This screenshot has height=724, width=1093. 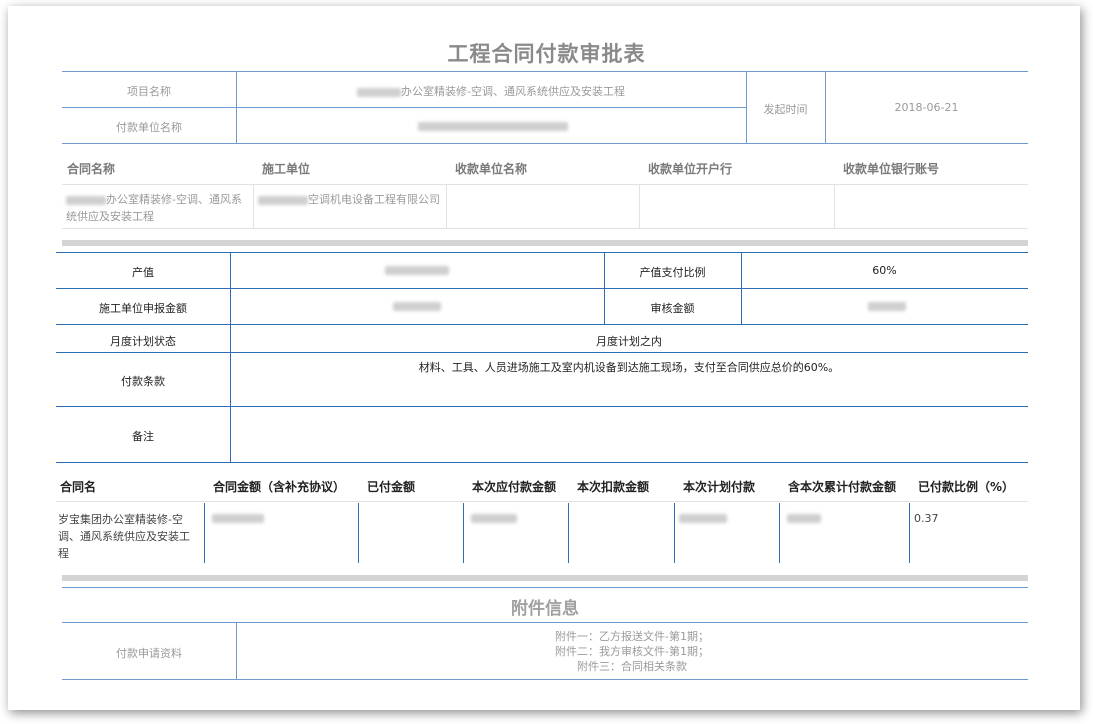 What do you see at coordinates (629, 341) in the screenshot?
I see `monthly-status-value: 月度计划之内` at bounding box center [629, 341].